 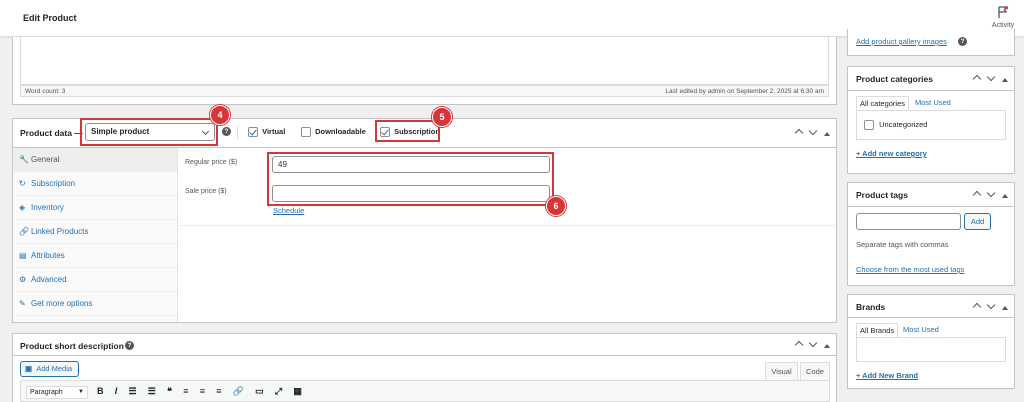 What do you see at coordinates (931, 349) in the screenshot?
I see `brands-list` at bounding box center [931, 349].